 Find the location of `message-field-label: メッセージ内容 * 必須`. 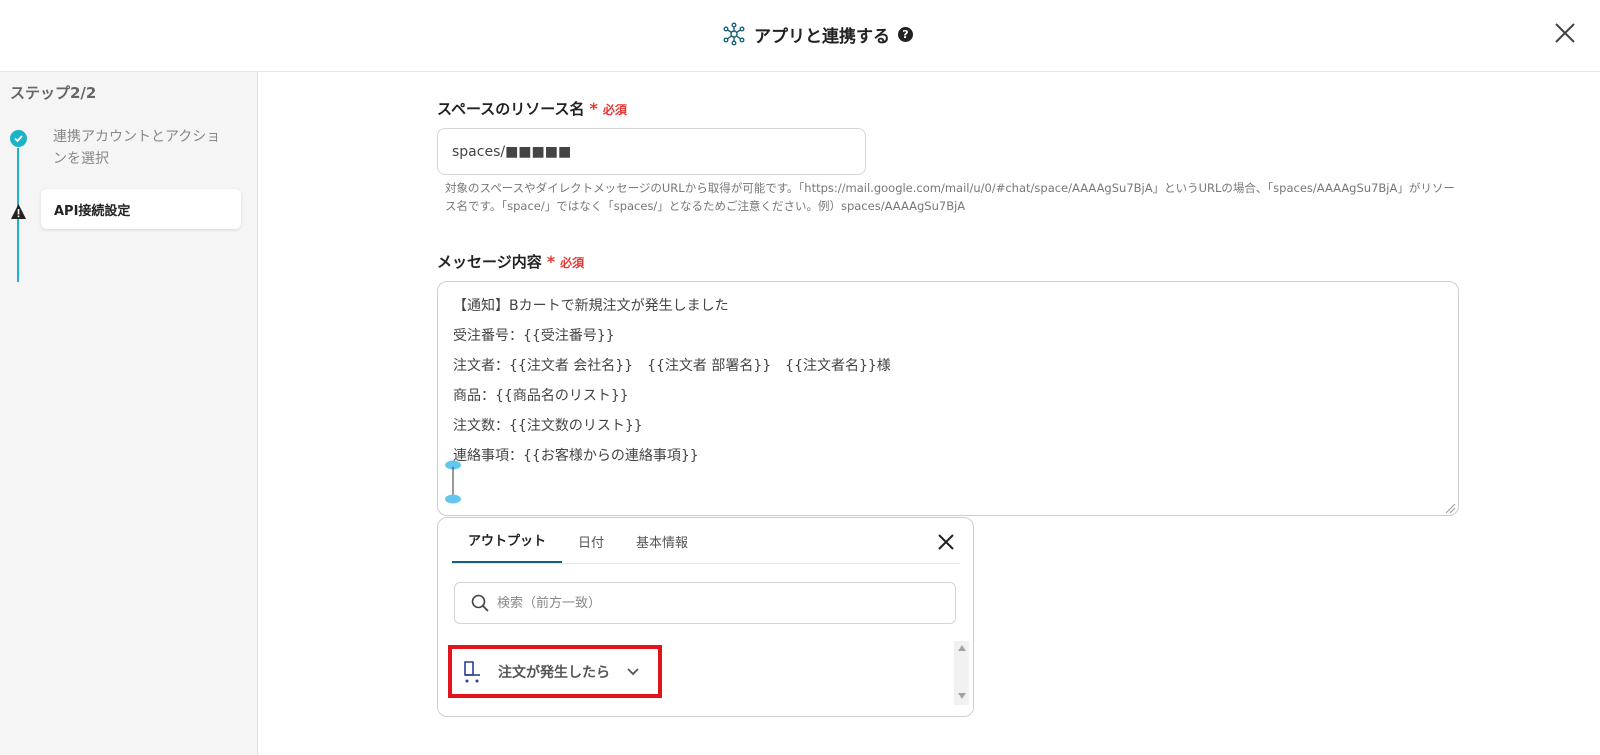

message-field-label: メッセージ内容 * 必須 is located at coordinates (510, 261).